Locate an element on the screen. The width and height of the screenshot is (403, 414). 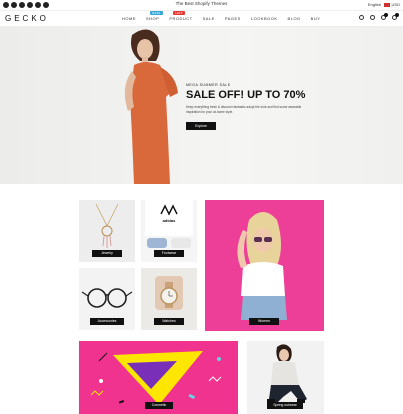
category-tile-women: Women is located at coordinates (264, 265).